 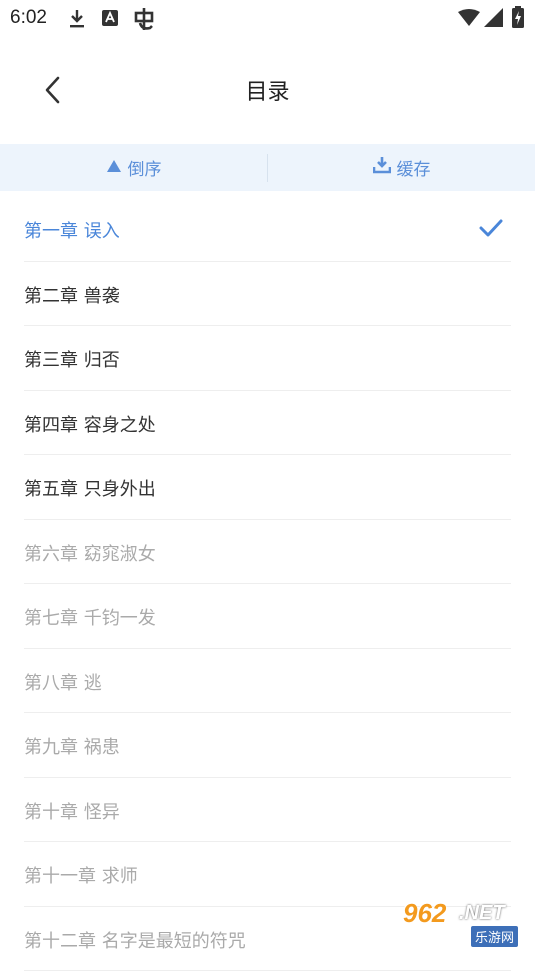 I want to click on chapter-title: 第七章 千钧一发, so click(x=90, y=617).